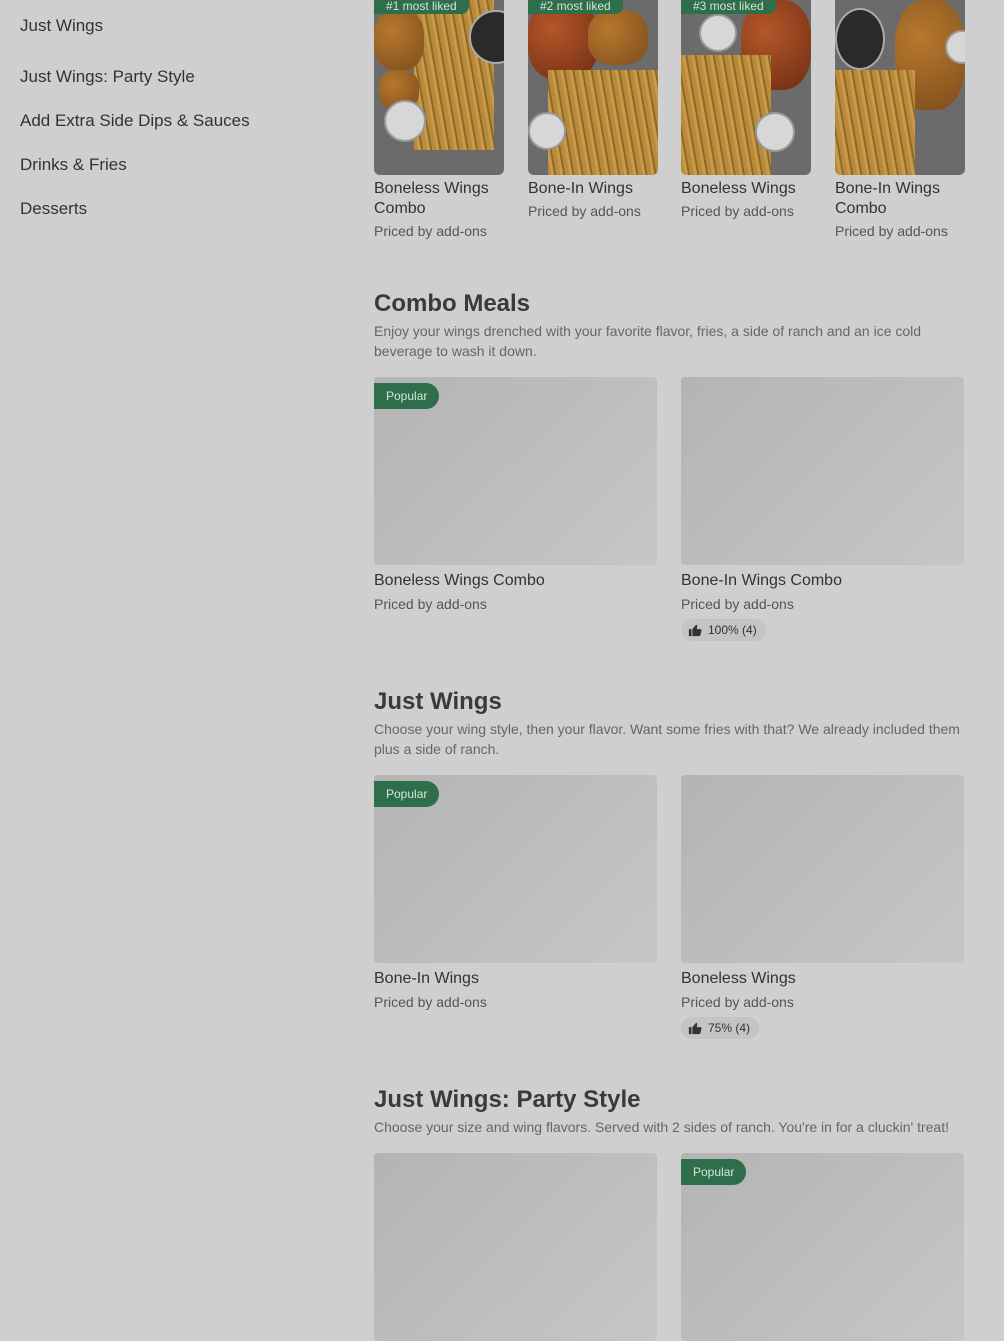  I want to click on rank-badge: #3 most liked, so click(728, 7).